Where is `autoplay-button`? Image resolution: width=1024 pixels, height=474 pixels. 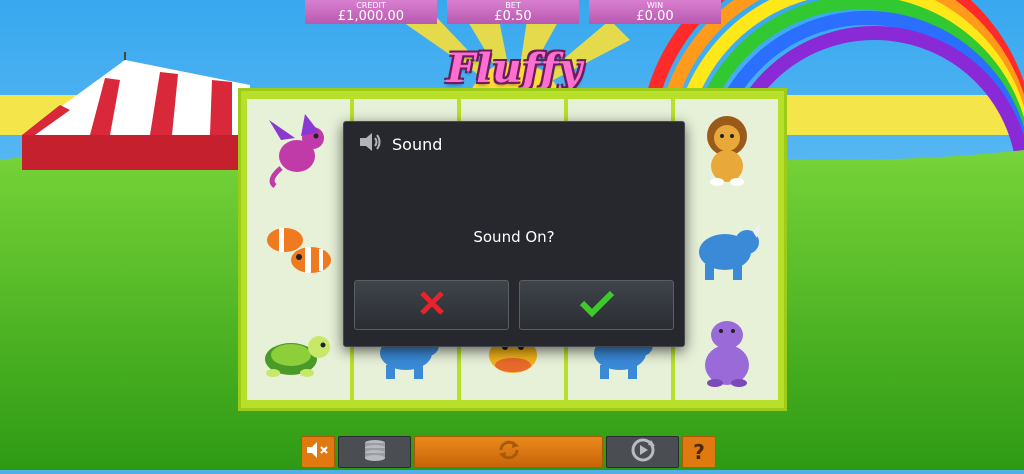 autoplay-button is located at coordinates (642, 452).